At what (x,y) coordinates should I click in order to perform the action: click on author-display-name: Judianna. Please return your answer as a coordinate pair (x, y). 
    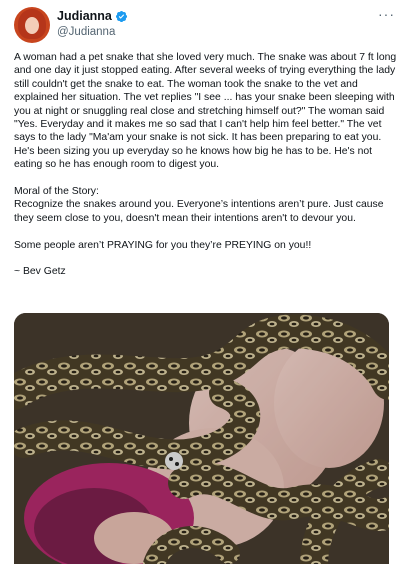
    Looking at the image, I should click on (84, 16).